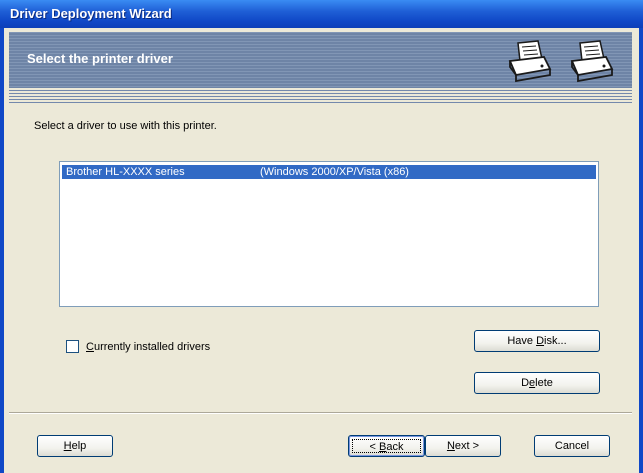  I want to click on help-button: Help, so click(75, 446).